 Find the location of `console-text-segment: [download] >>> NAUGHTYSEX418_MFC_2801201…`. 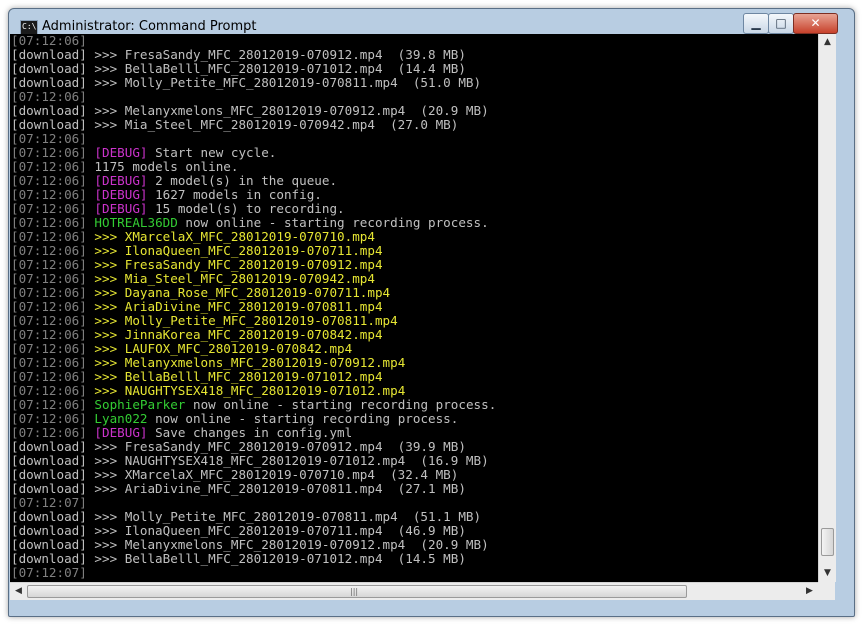

console-text-segment: [download] >>> NAUGHTYSEX418_MFC_2801201… is located at coordinates (250, 460).